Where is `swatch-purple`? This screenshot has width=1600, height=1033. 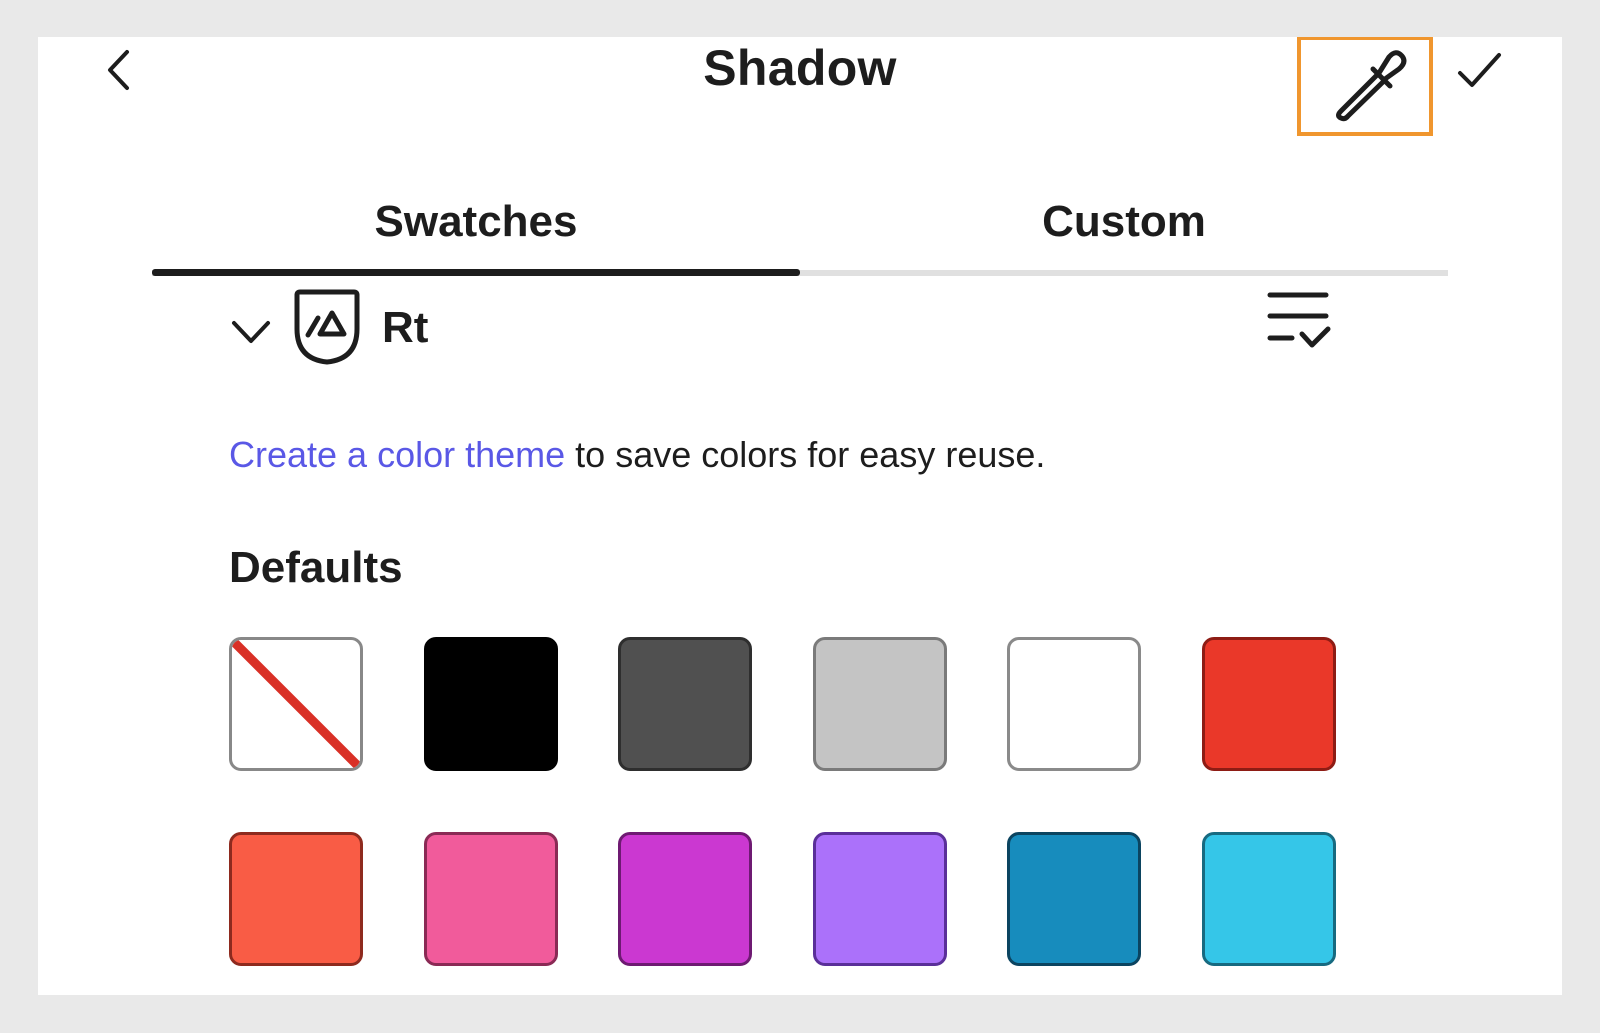
swatch-purple is located at coordinates (879, 899).